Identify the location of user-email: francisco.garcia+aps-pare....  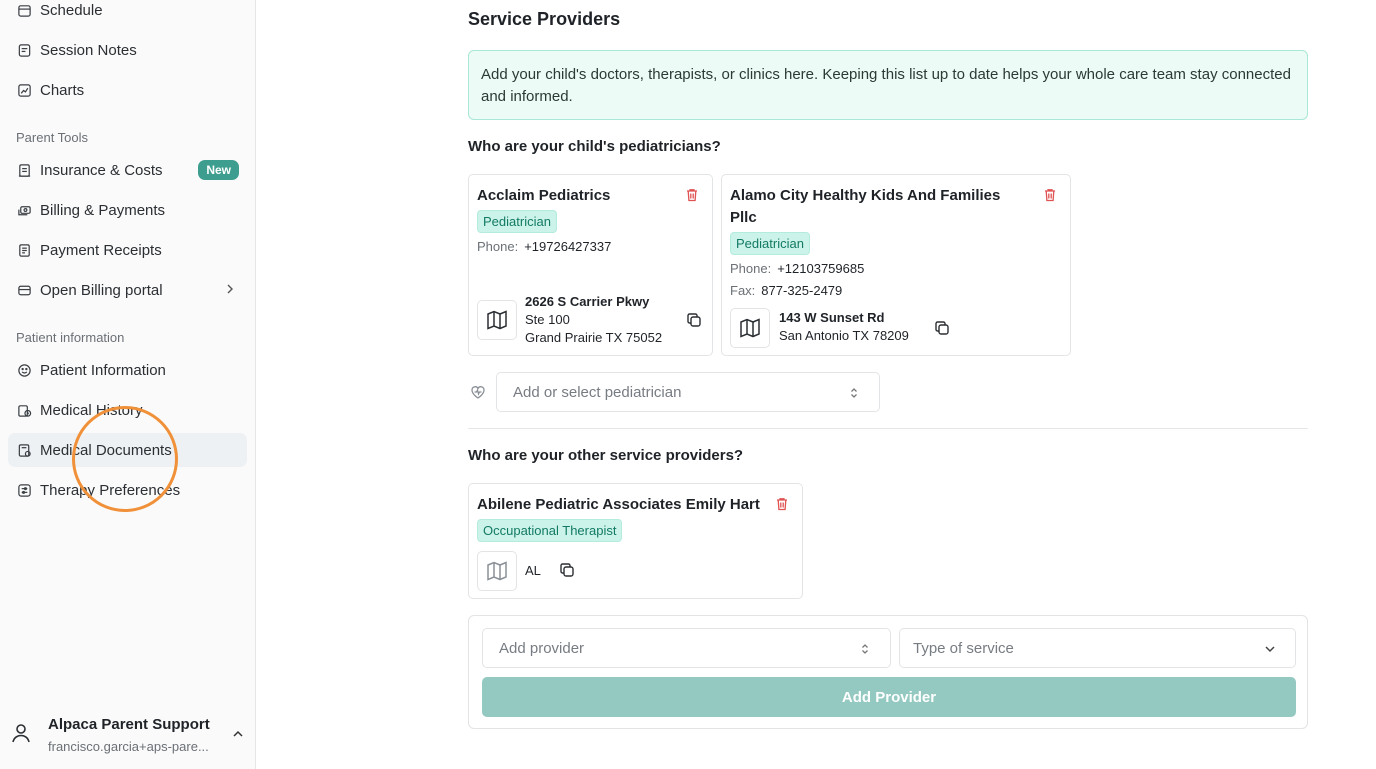
(128, 746).